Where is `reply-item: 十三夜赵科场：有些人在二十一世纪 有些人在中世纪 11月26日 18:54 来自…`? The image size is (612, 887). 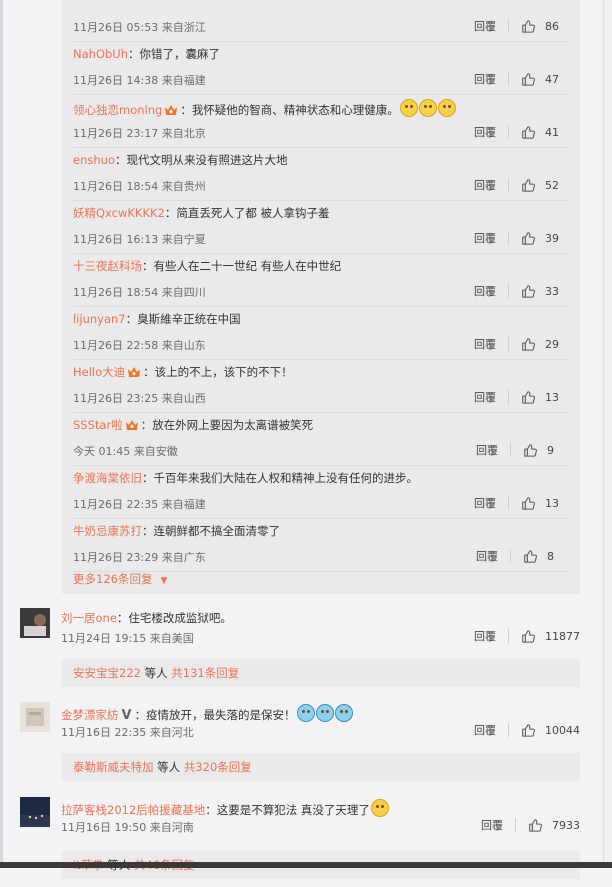
reply-item: 十三夜赵科场：有些人在二十一世纪 有些人在中世纪 11月26日 18:54 来自… is located at coordinates (321, 280).